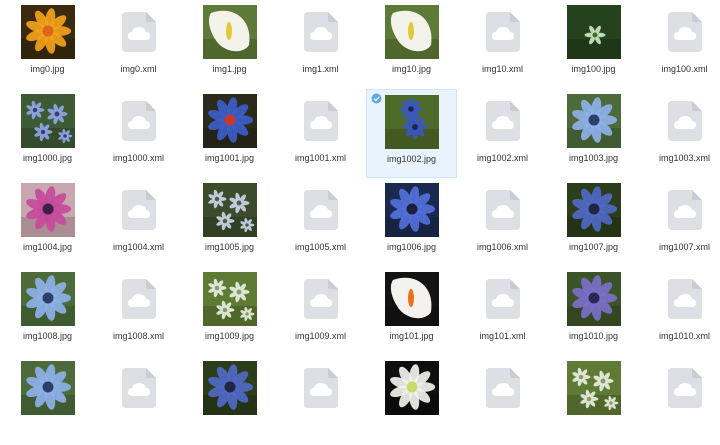 This screenshot has width=720, height=445. What do you see at coordinates (229, 336) in the screenshot?
I see `file-name-label: img1009.jpg` at bounding box center [229, 336].